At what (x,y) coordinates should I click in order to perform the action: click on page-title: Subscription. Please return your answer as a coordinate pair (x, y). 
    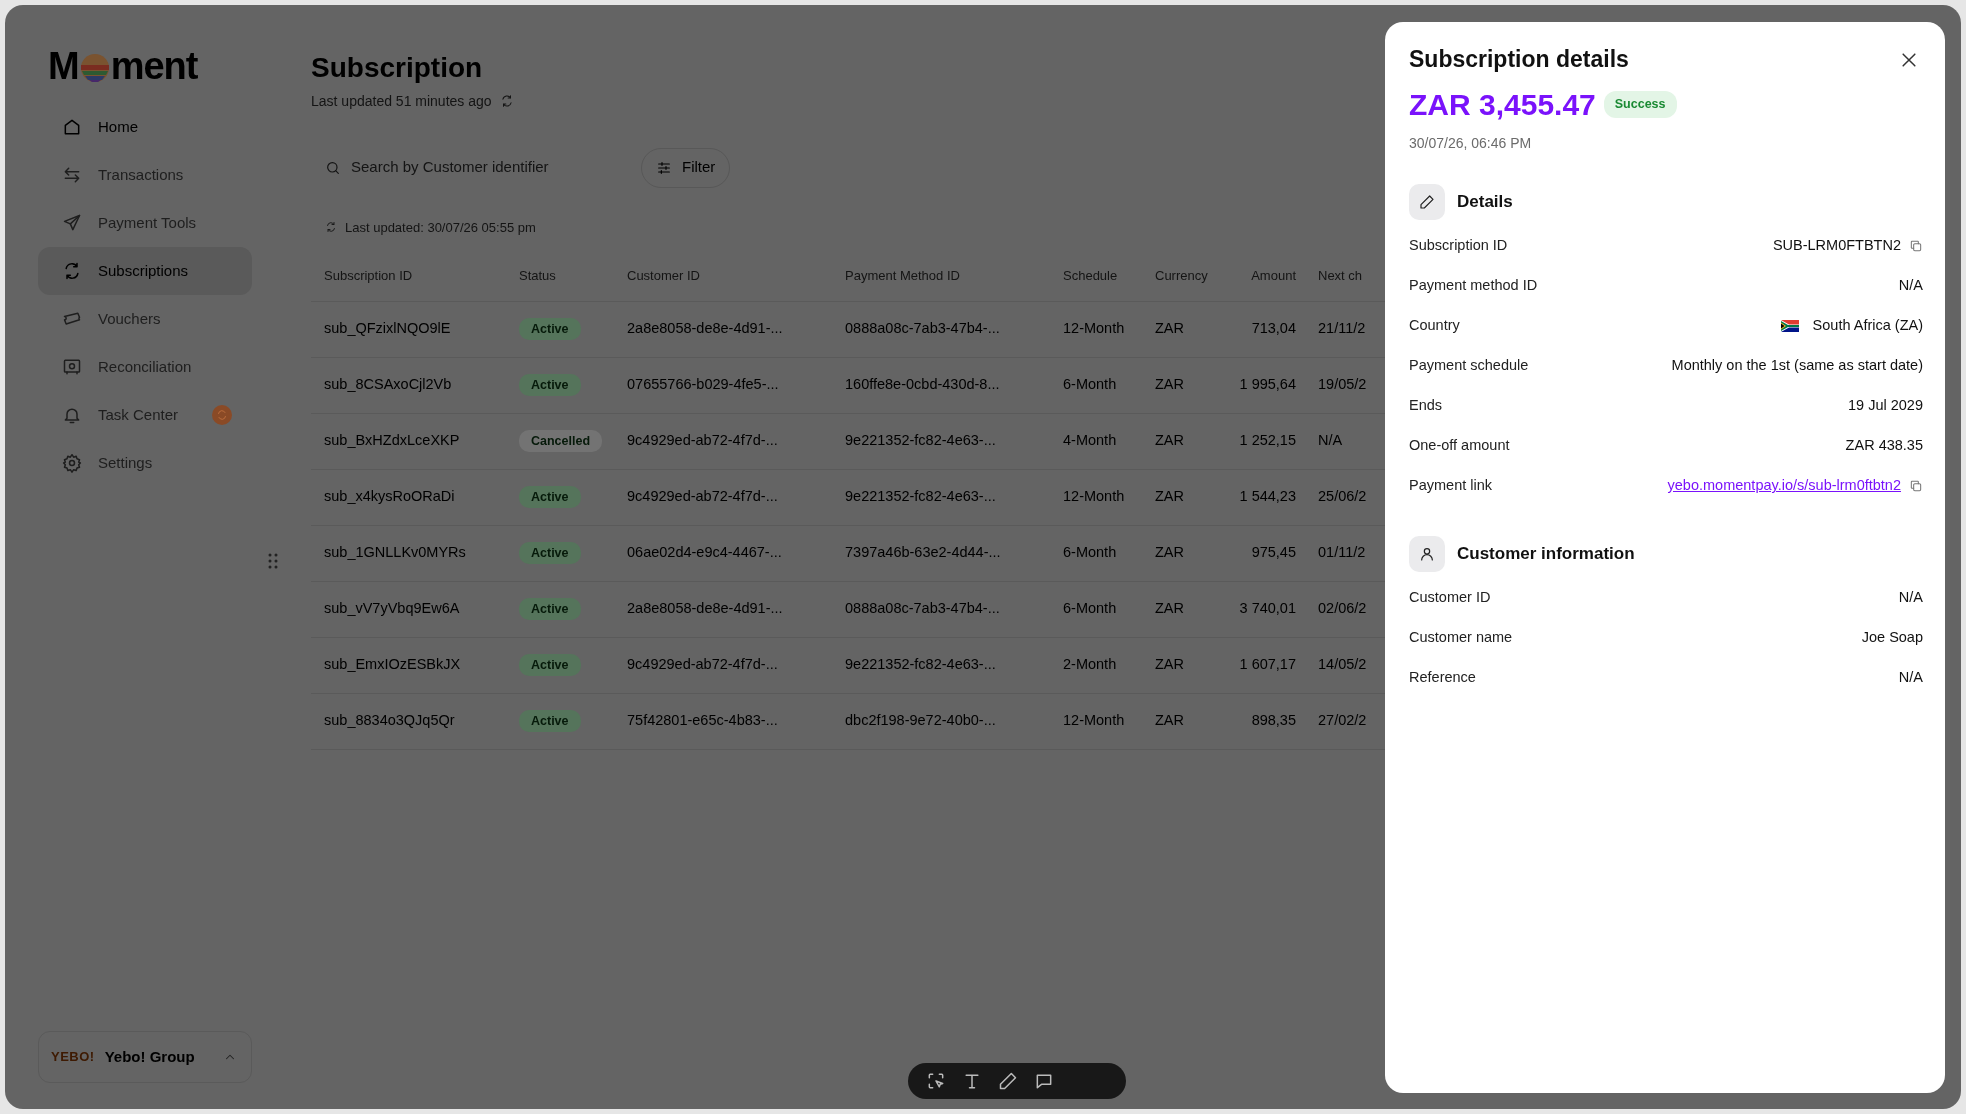
    Looking at the image, I should click on (397, 68).